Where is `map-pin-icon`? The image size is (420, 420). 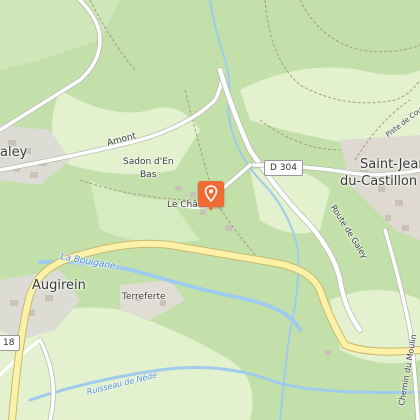
map-pin-icon is located at coordinates (211, 194).